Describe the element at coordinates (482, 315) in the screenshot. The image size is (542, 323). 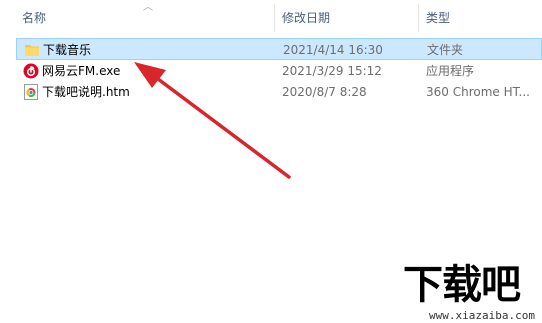
I see `watermark-url: www.xiazaiba.com` at that location.